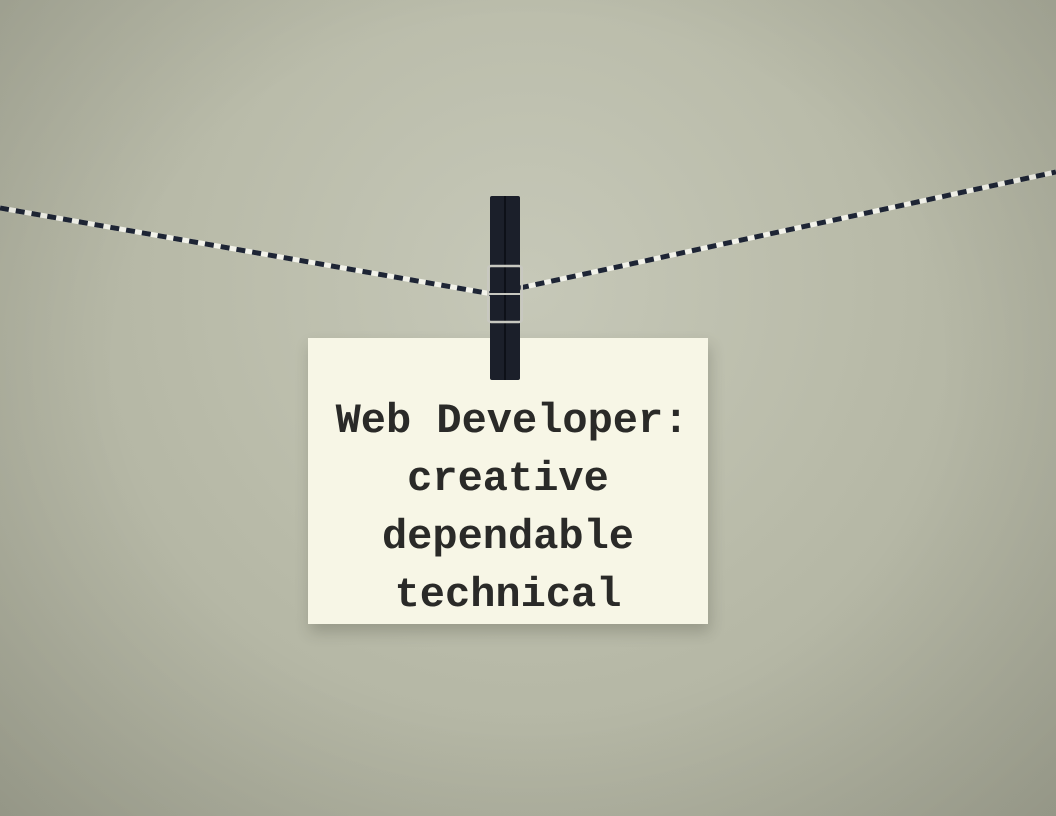 Image resolution: width=1056 pixels, height=816 pixels. Describe the element at coordinates (505, 288) in the screenshot. I see `clothespin-icon` at that location.